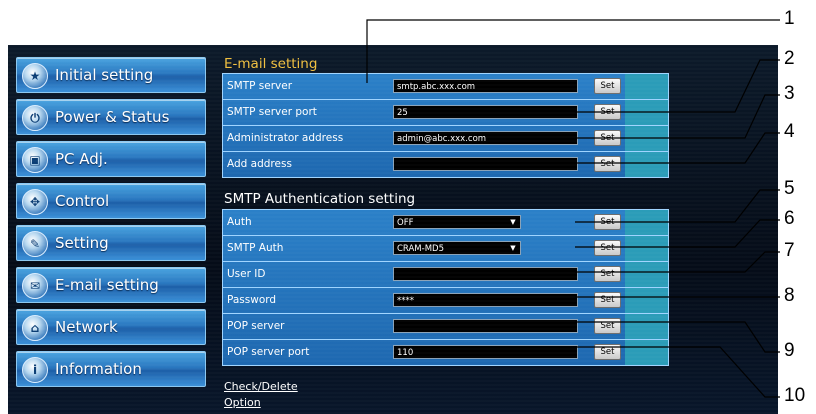 Image resolution: width=816 pixels, height=414 pixels. What do you see at coordinates (789, 131) in the screenshot?
I see `callout-number-4: 4` at bounding box center [789, 131].